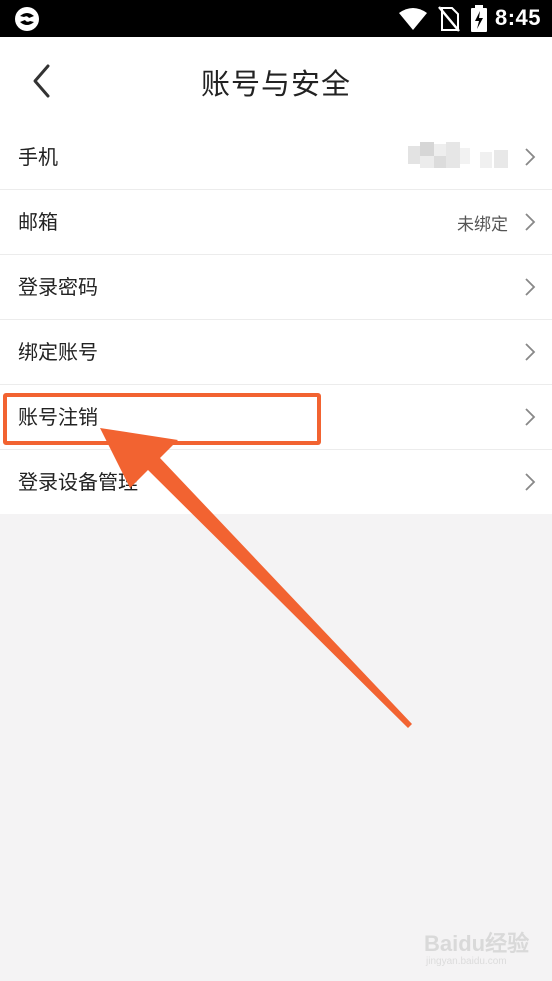  What do you see at coordinates (27, 19) in the screenshot?
I see `app-logo-icon` at bounding box center [27, 19].